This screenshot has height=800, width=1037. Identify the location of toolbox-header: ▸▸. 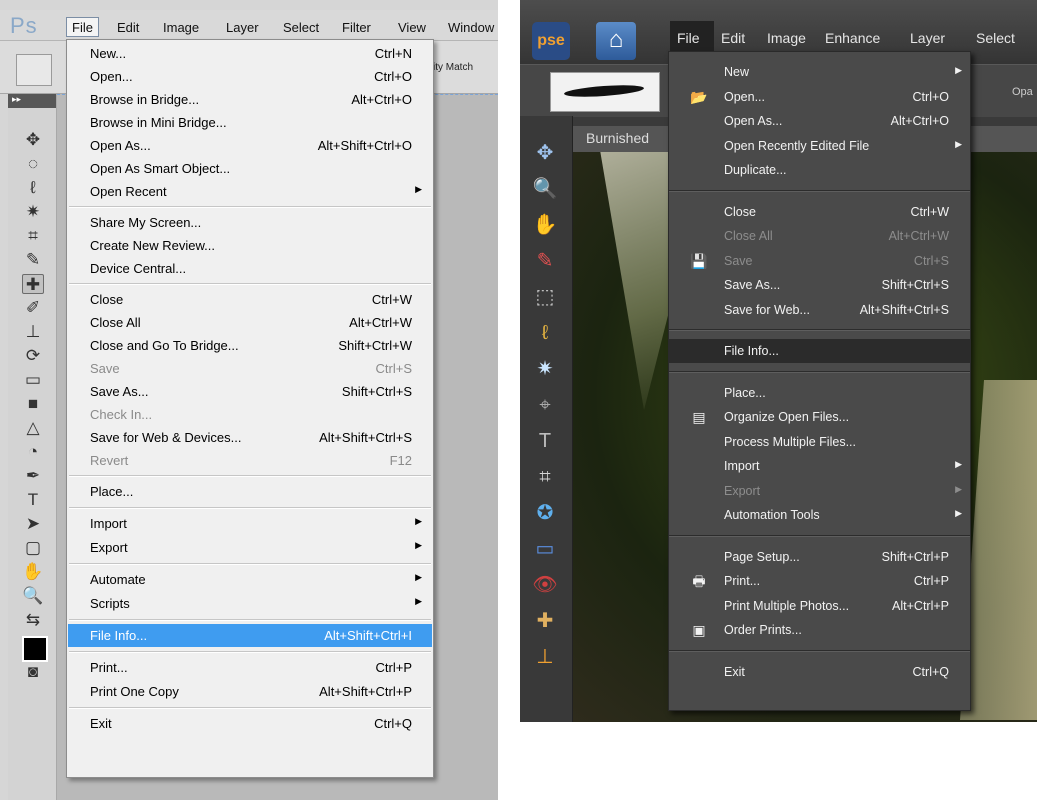
(32, 101).